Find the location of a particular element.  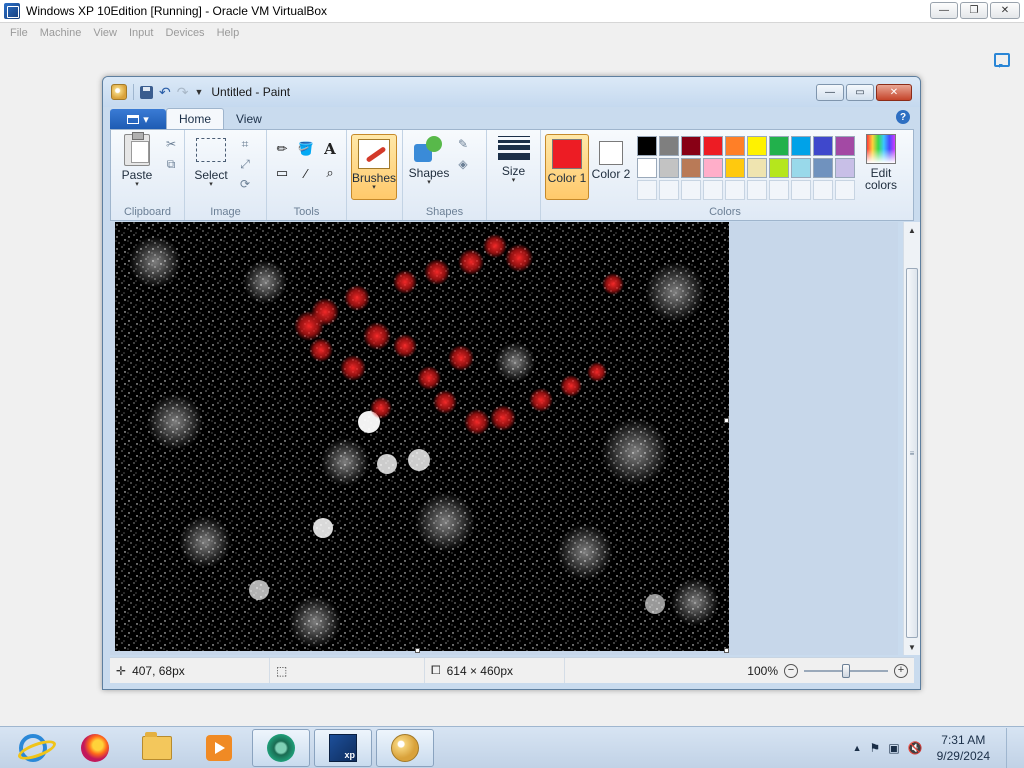

size-button: Size ▾ is located at coordinates (514, 177).